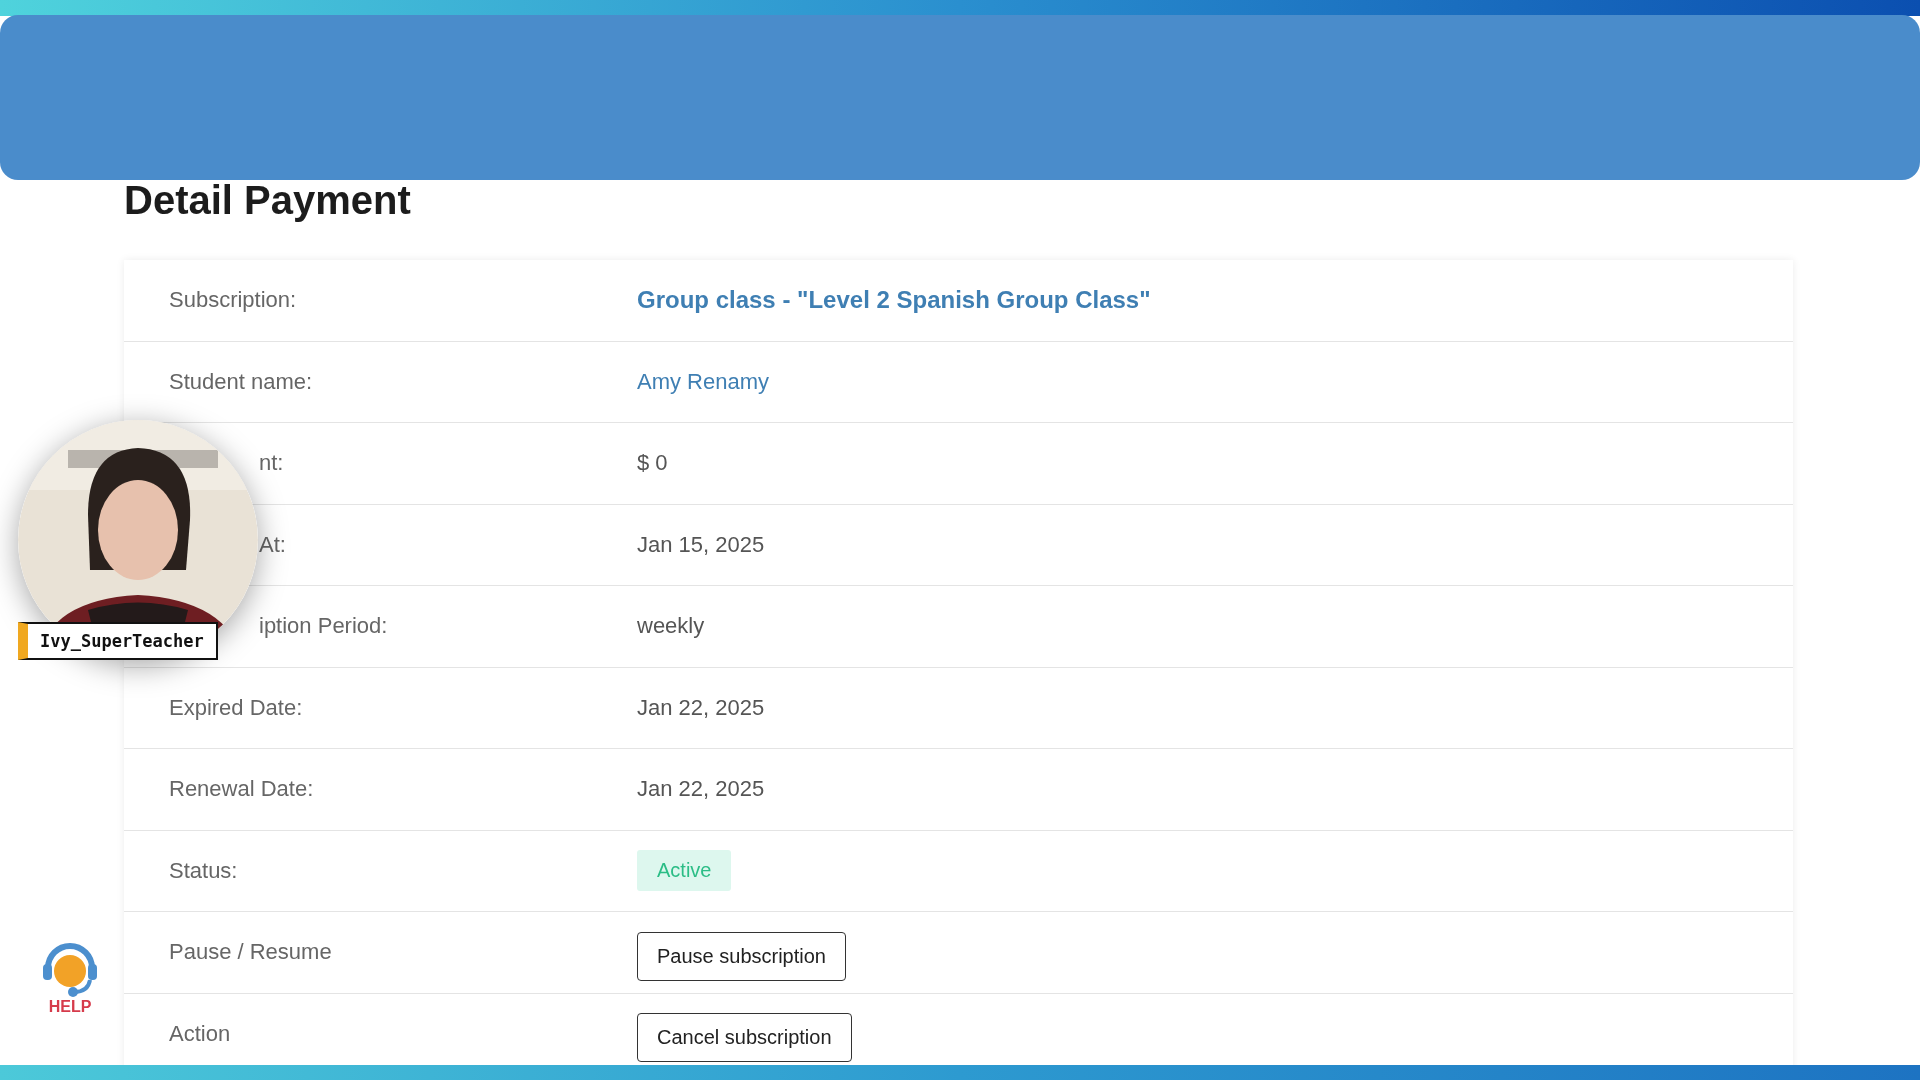 Image resolution: width=1920 pixels, height=1080 pixels. I want to click on action-button: Cancel subscription, so click(744, 1038).